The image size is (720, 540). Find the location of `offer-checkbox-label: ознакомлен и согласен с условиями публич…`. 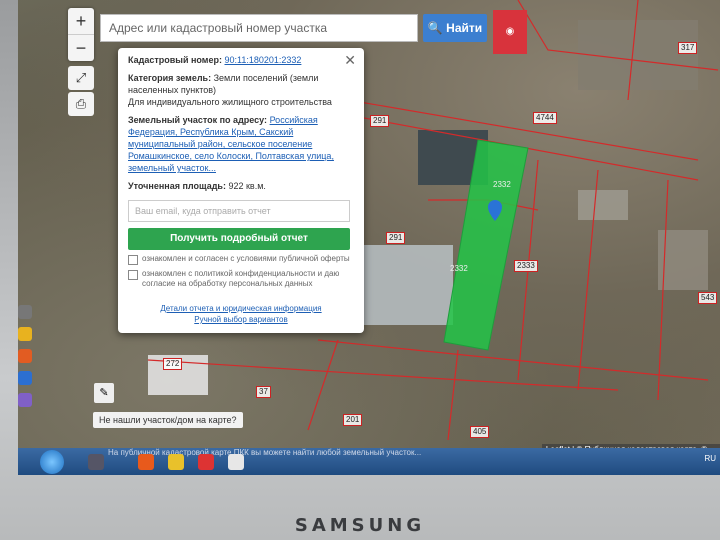

offer-checkbox-label: ознакомлен и согласен с условиями публич… is located at coordinates (246, 258).